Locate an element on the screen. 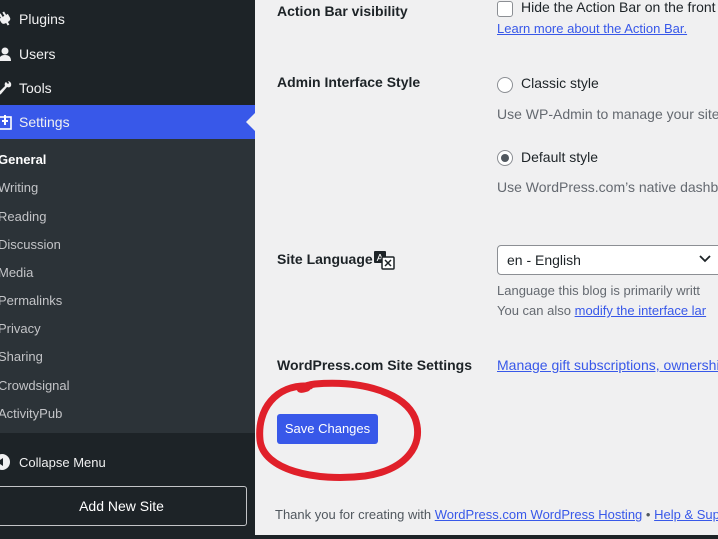 Image resolution: width=718 pixels, height=539 pixels. save-changes-button: Save Changes is located at coordinates (327, 429).